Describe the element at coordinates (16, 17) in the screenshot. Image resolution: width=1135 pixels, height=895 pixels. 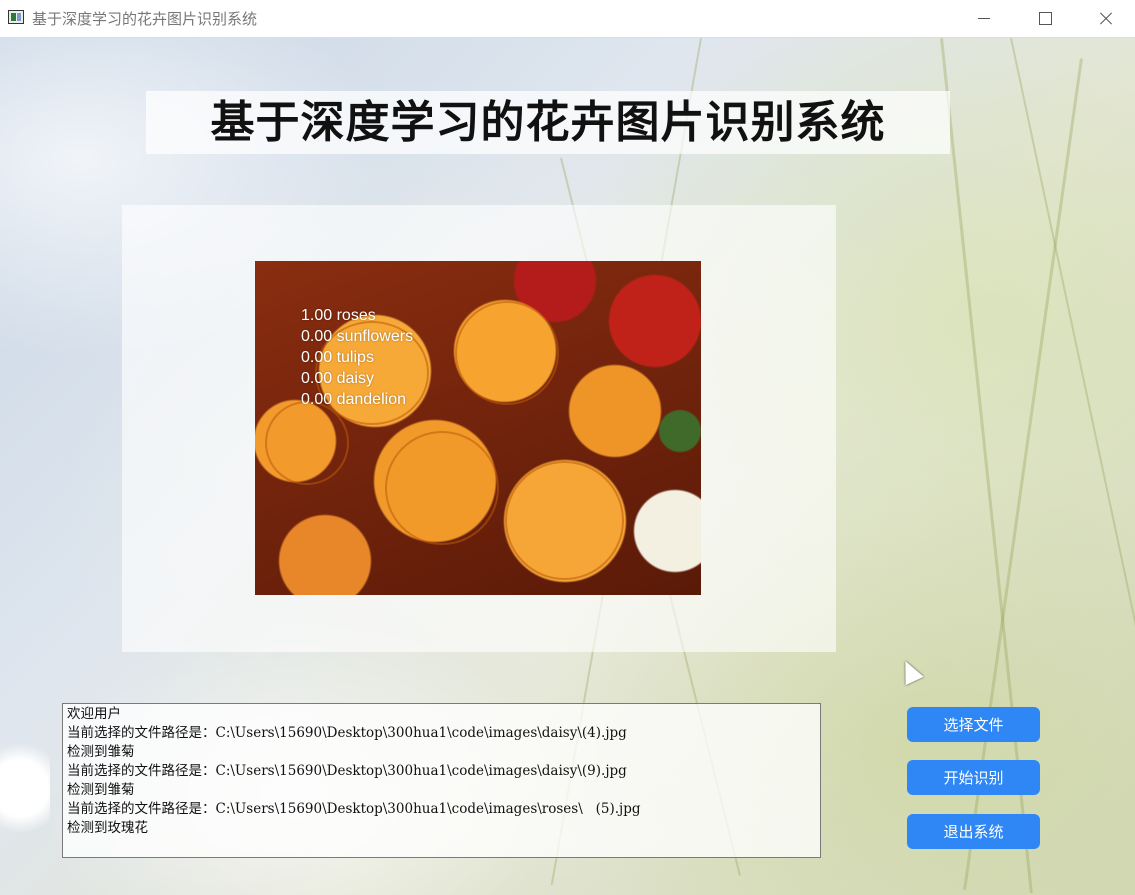
I see `app-icon` at that location.